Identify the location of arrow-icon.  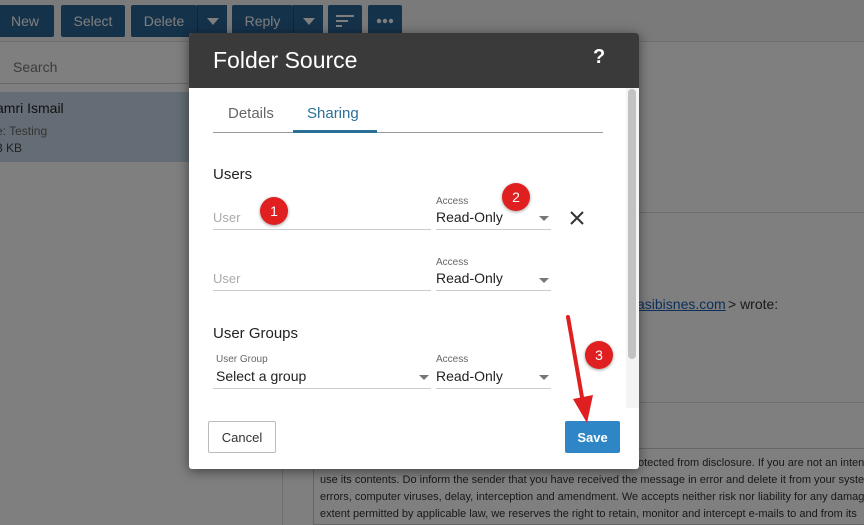
(579, 369).